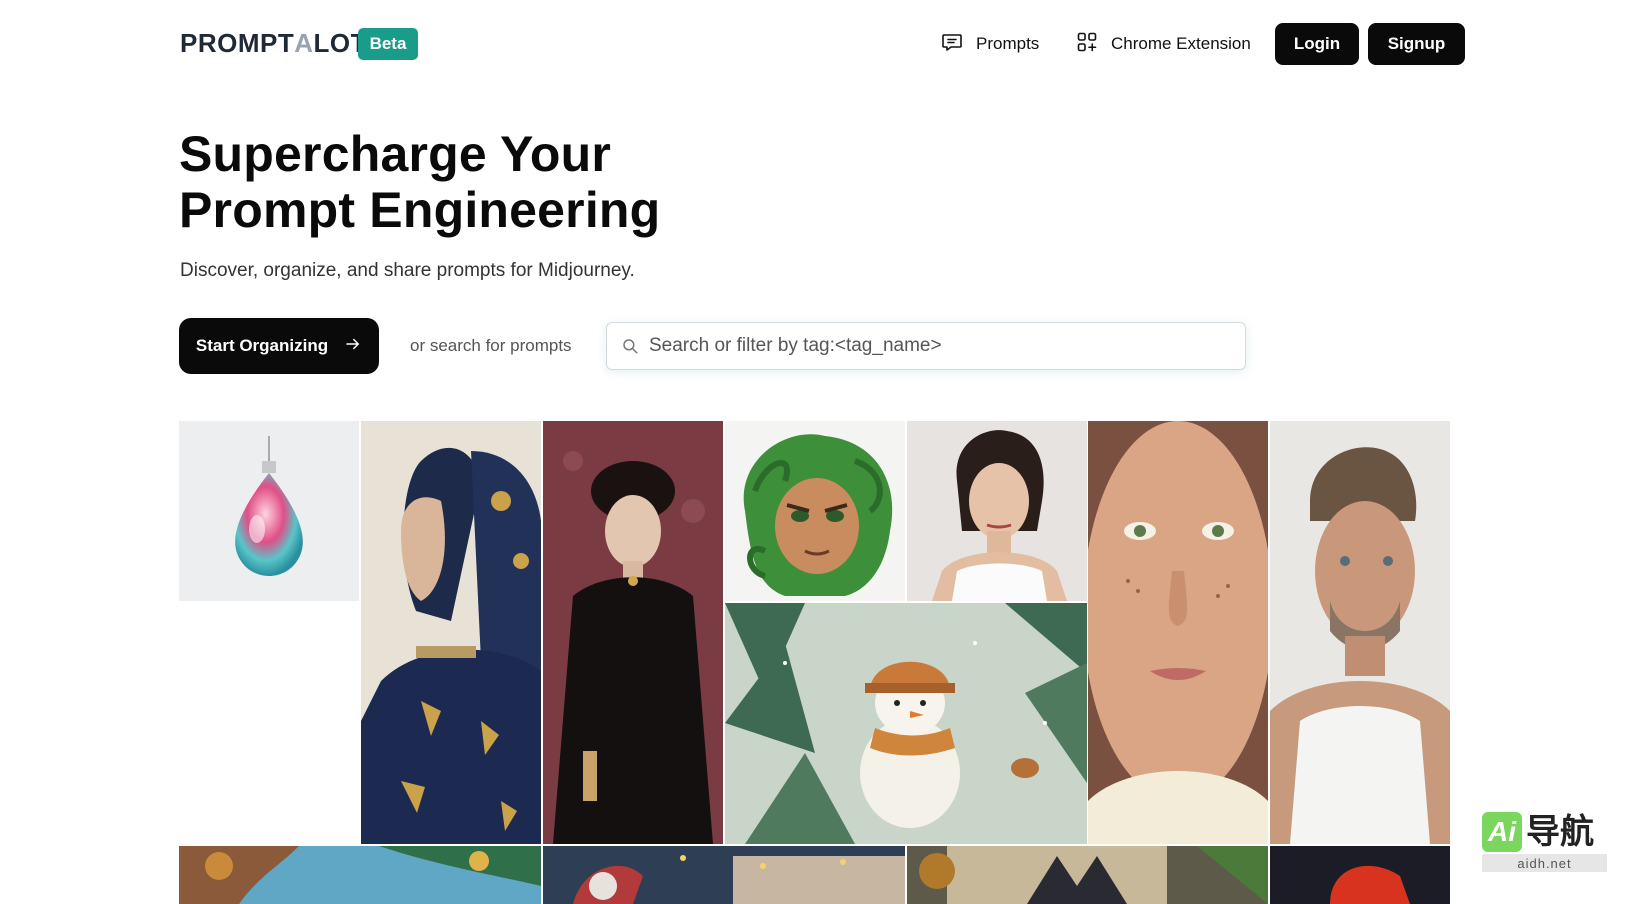 This screenshot has height=904, width=1638. Describe the element at coordinates (262, 345) in the screenshot. I see `start-organizing-label: Start Organizing` at that location.